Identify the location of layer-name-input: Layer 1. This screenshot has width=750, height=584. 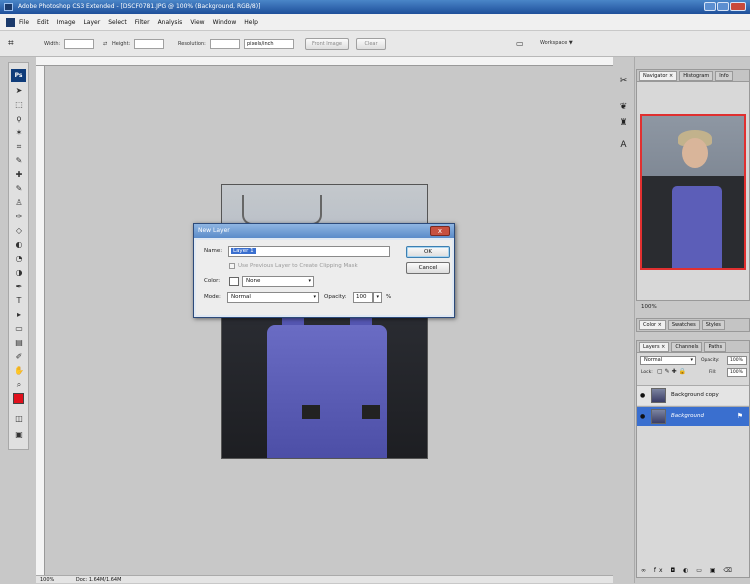
(309, 251).